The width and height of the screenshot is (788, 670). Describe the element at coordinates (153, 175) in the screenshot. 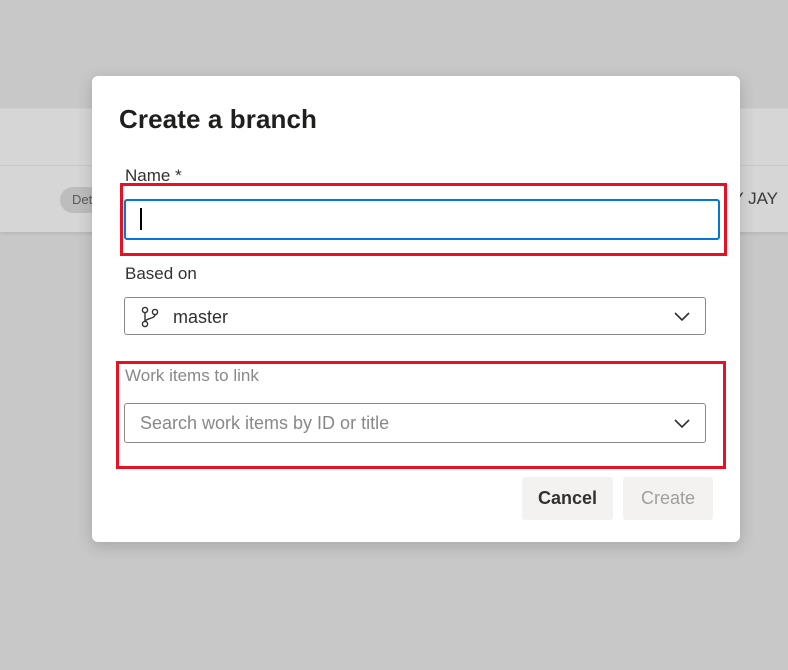

I see `name-label: Name *` at that location.